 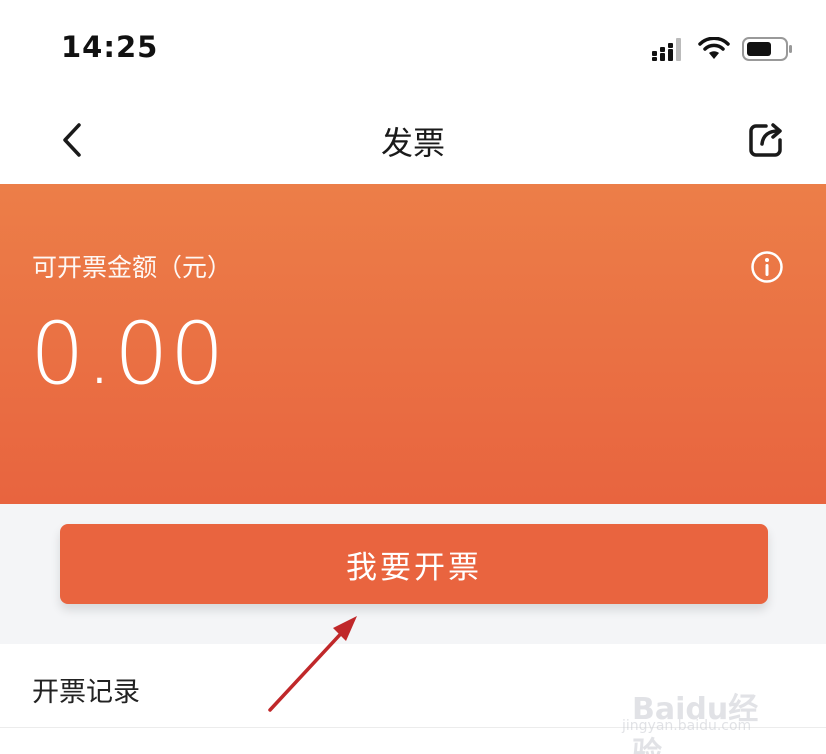 I want to click on info-button, so click(x=767, y=267).